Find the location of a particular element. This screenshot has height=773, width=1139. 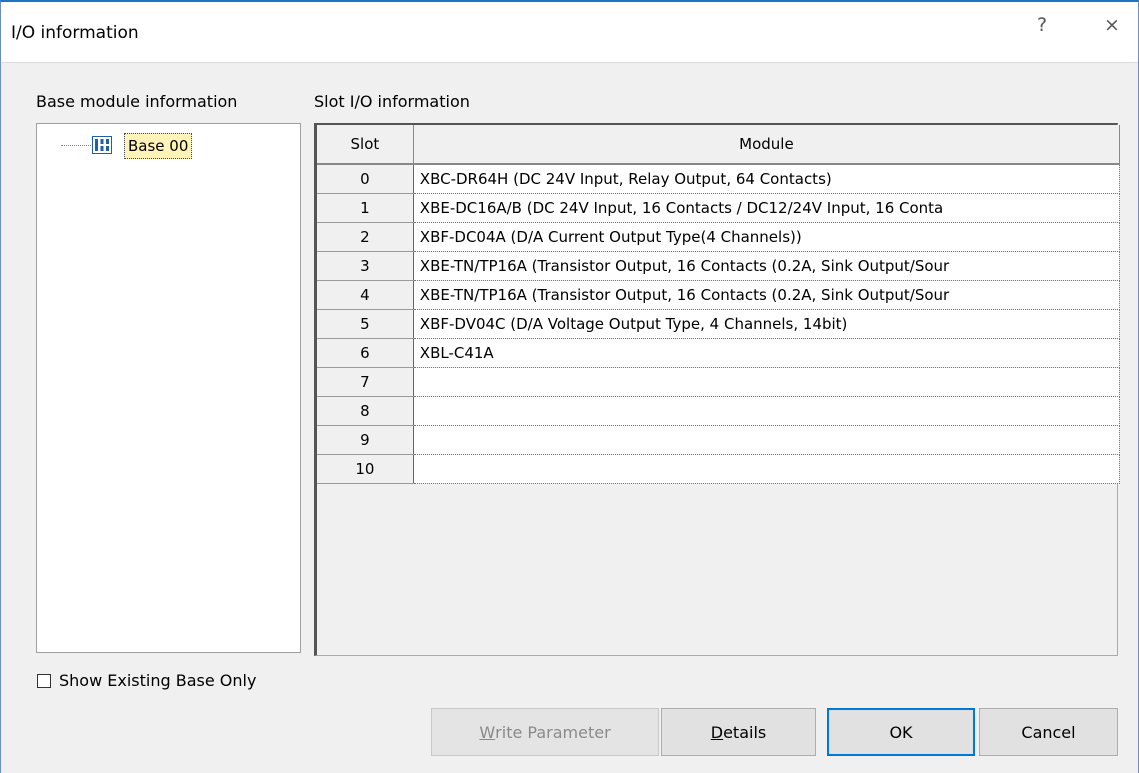

column-header-module: Module is located at coordinates (767, 145).